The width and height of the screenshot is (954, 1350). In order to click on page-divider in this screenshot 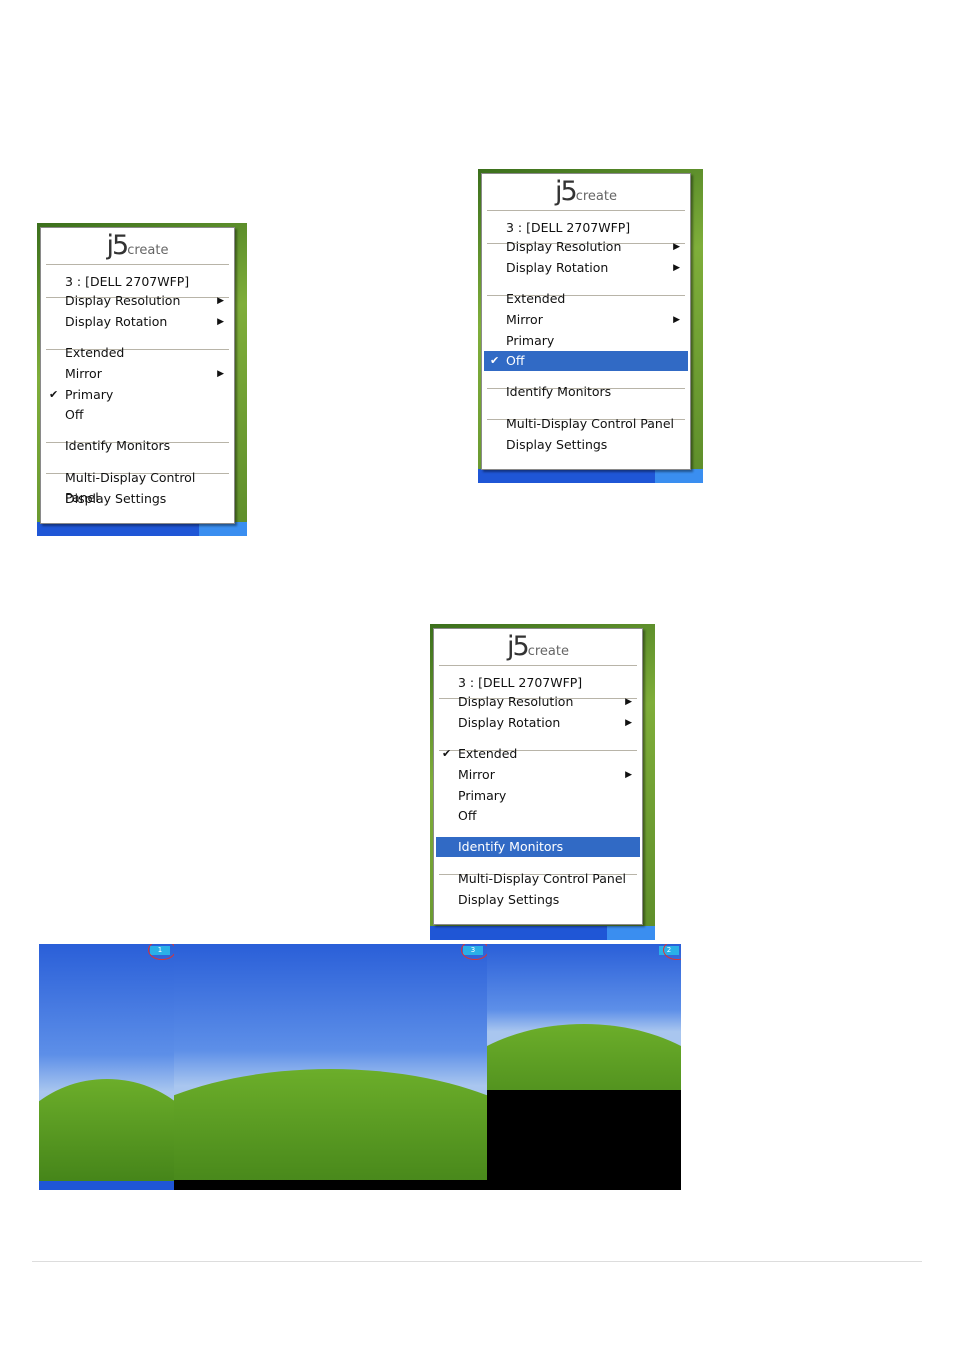, I will do `click(477, 1261)`.